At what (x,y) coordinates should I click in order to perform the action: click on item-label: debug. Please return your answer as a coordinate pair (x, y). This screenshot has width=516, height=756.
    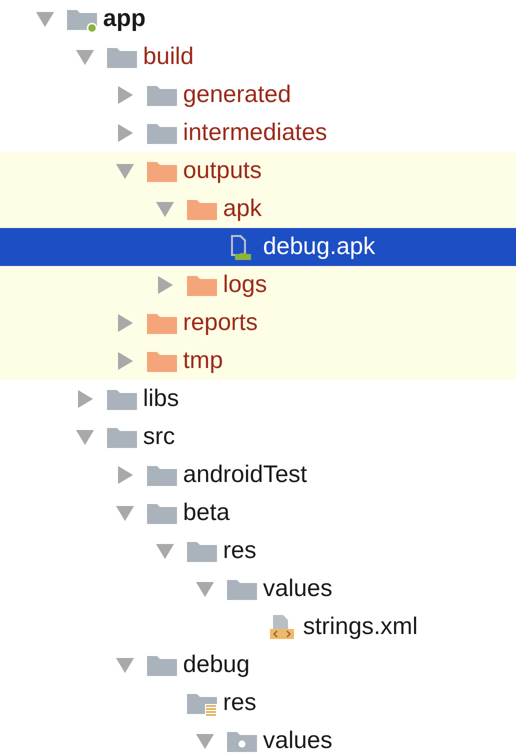
    Looking at the image, I should click on (216, 665).